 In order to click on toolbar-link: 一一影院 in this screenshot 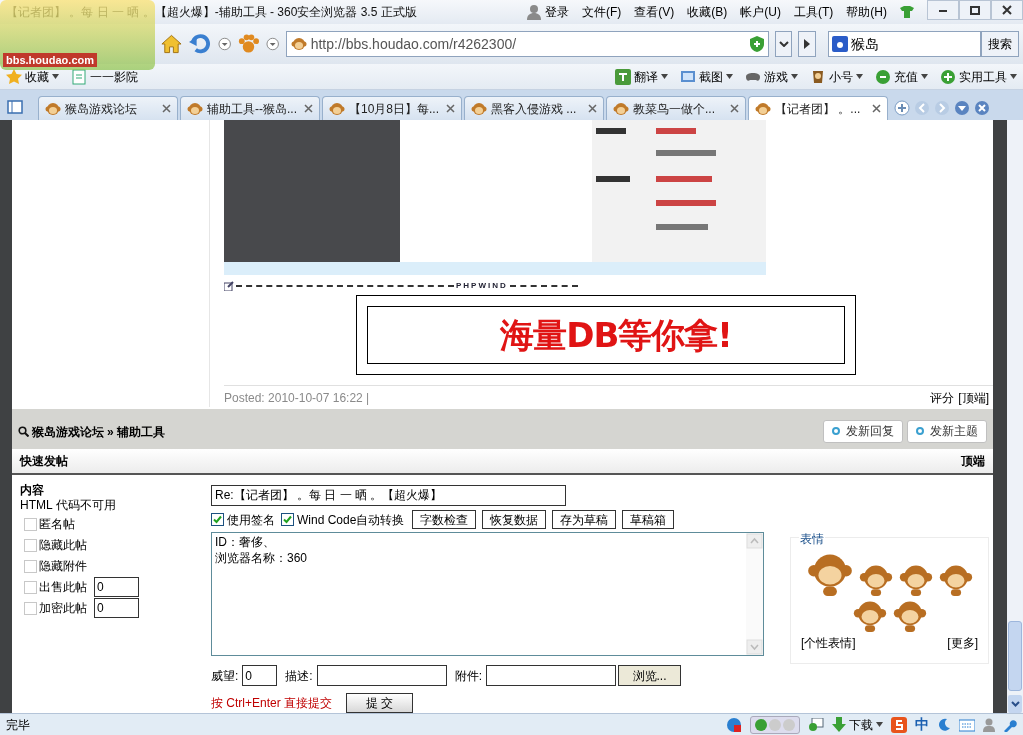, I will do `click(114, 76)`.